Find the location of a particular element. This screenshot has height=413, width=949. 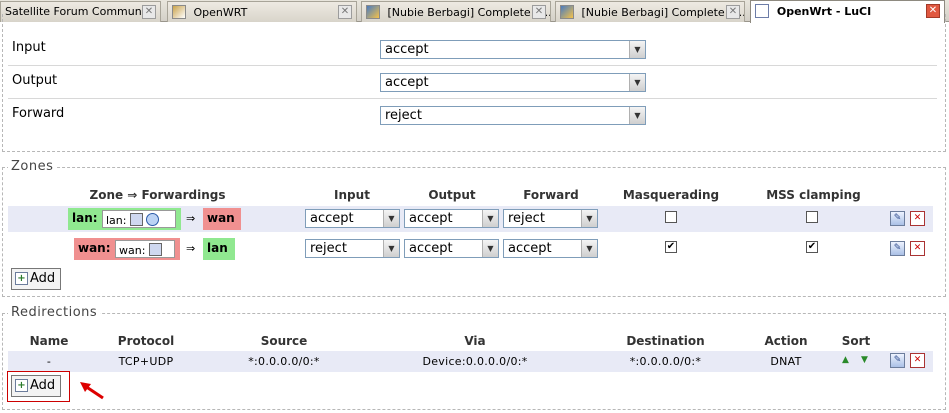

zone-wan-masquerading-checkbox: ✔ is located at coordinates (671, 247).